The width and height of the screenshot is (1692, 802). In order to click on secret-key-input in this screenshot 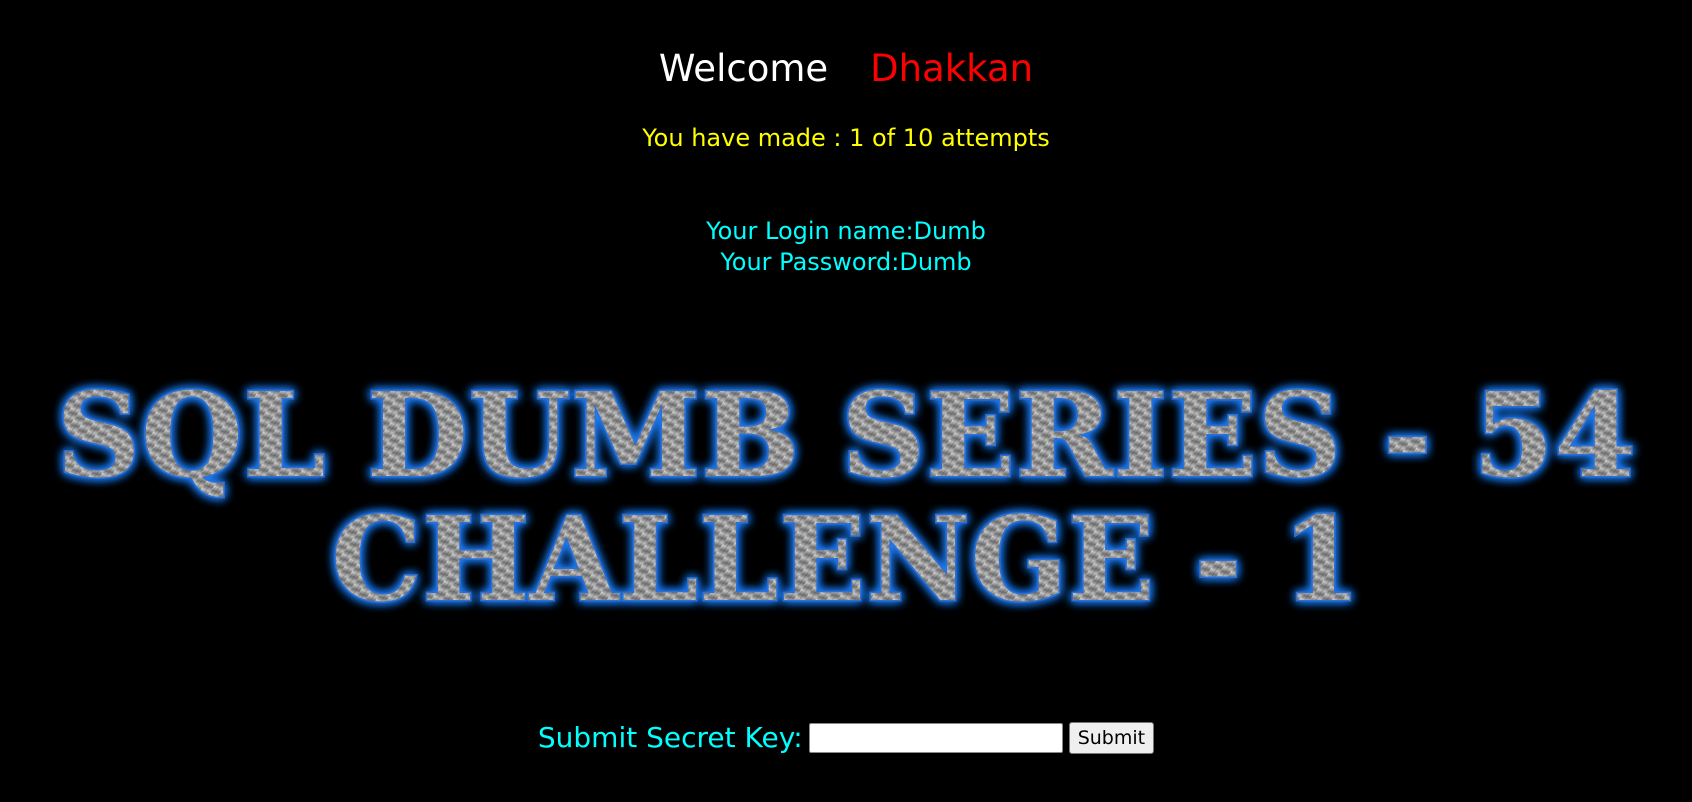, I will do `click(935, 738)`.